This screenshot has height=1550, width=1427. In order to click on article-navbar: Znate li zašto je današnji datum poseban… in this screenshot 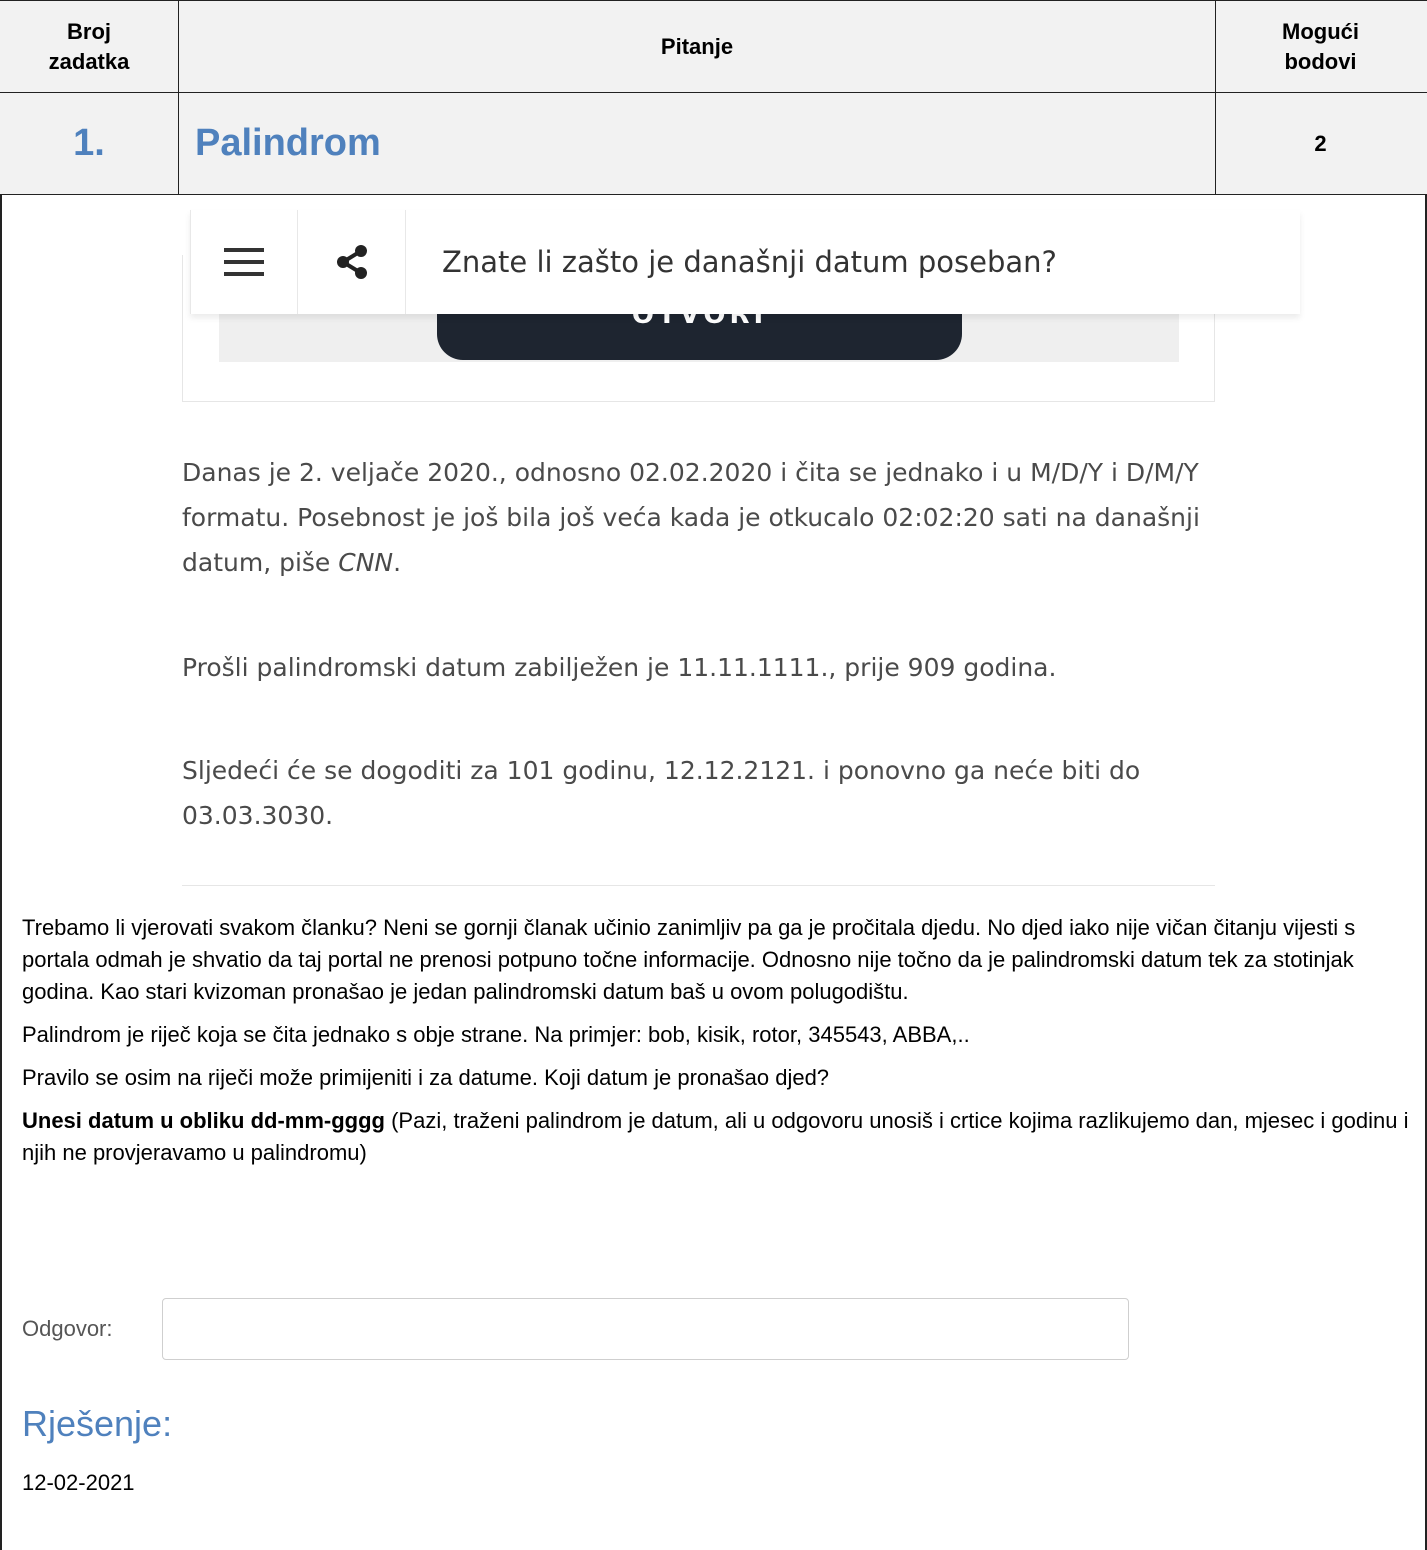, I will do `click(745, 262)`.